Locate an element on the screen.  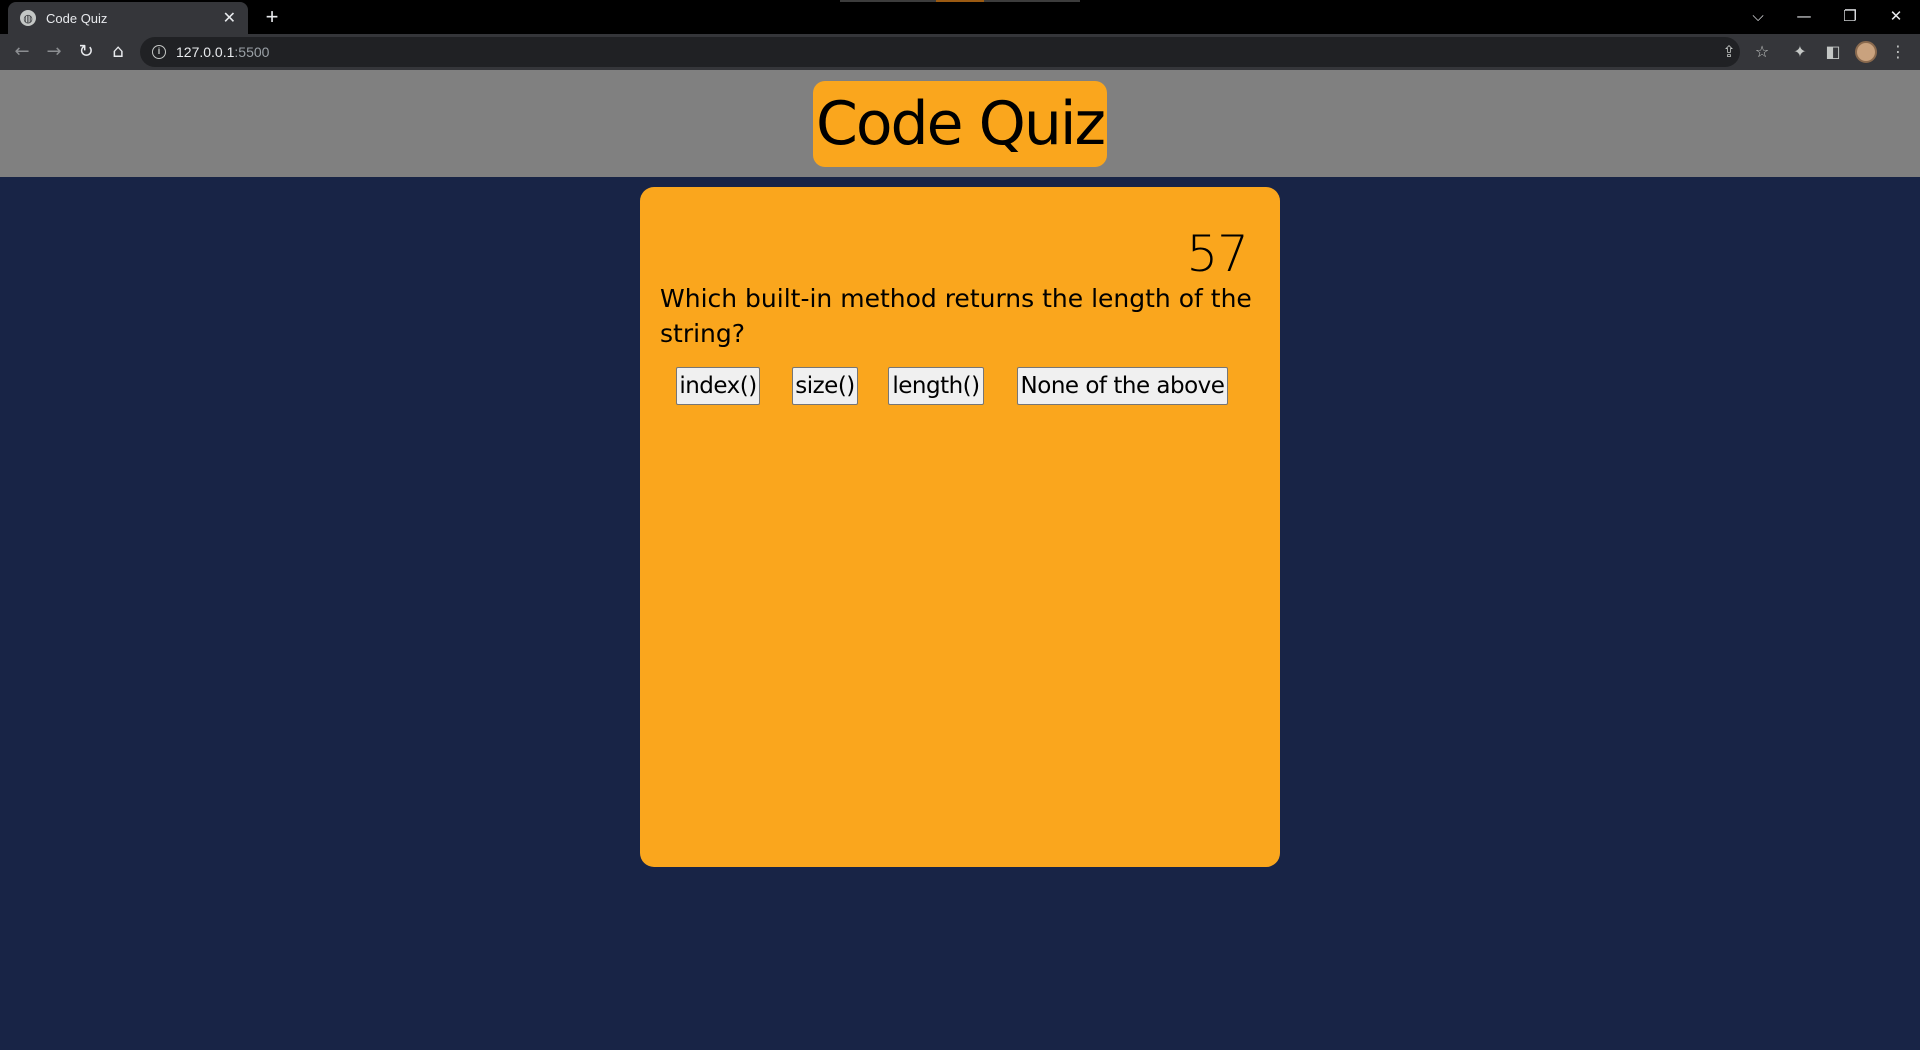
page-title: Code Quiz is located at coordinates (960, 124).